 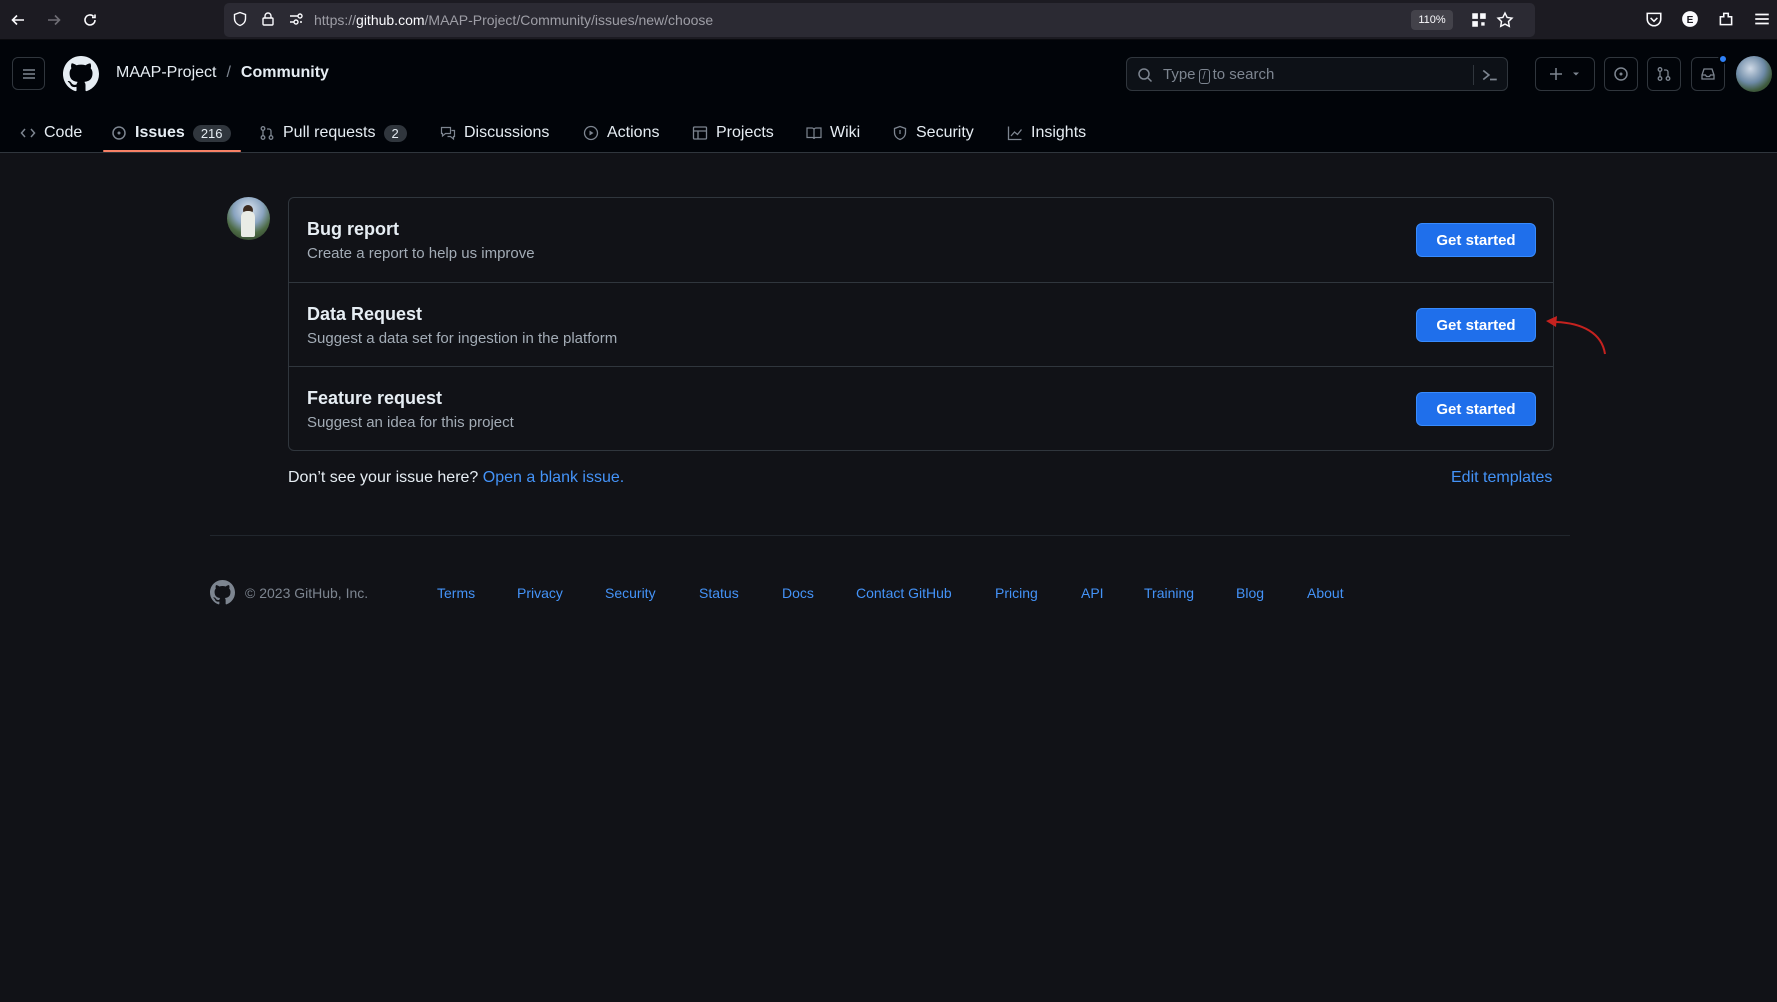 I want to click on footer-link-api: API, so click(x=1092, y=593).